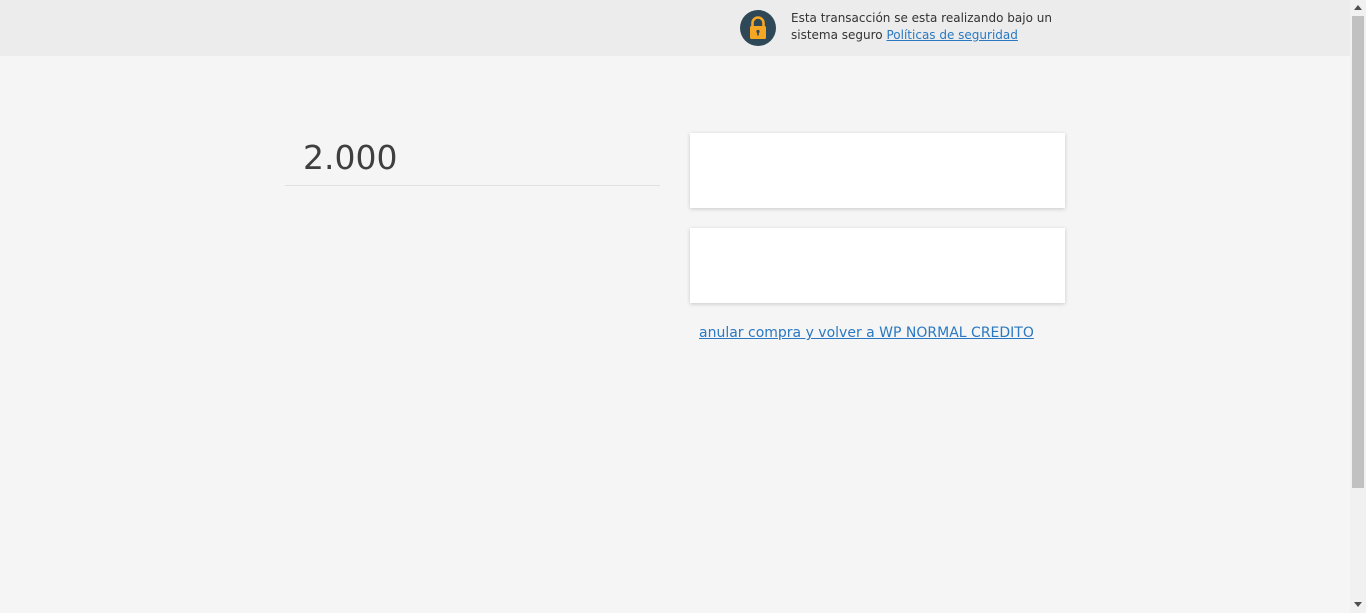  Describe the element at coordinates (951, 35) in the screenshot. I see `security-policy-link: Políticas de seguridad` at that location.